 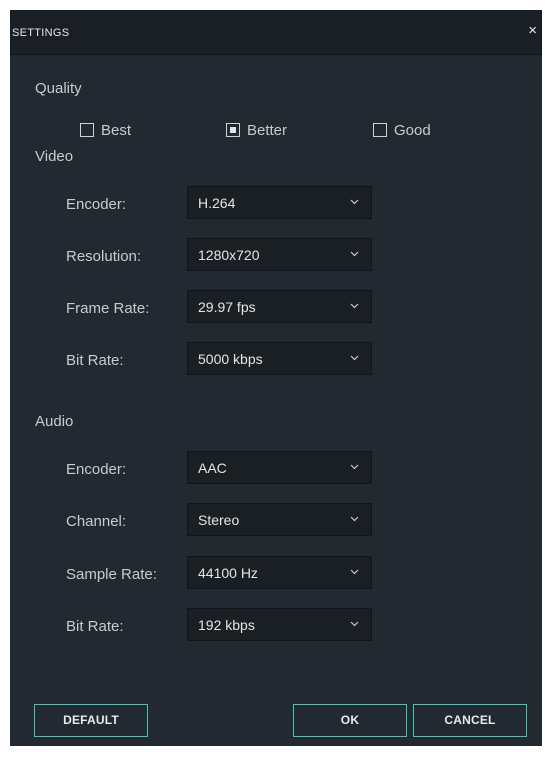 I want to click on quality-option-good: Good, so click(x=402, y=130).